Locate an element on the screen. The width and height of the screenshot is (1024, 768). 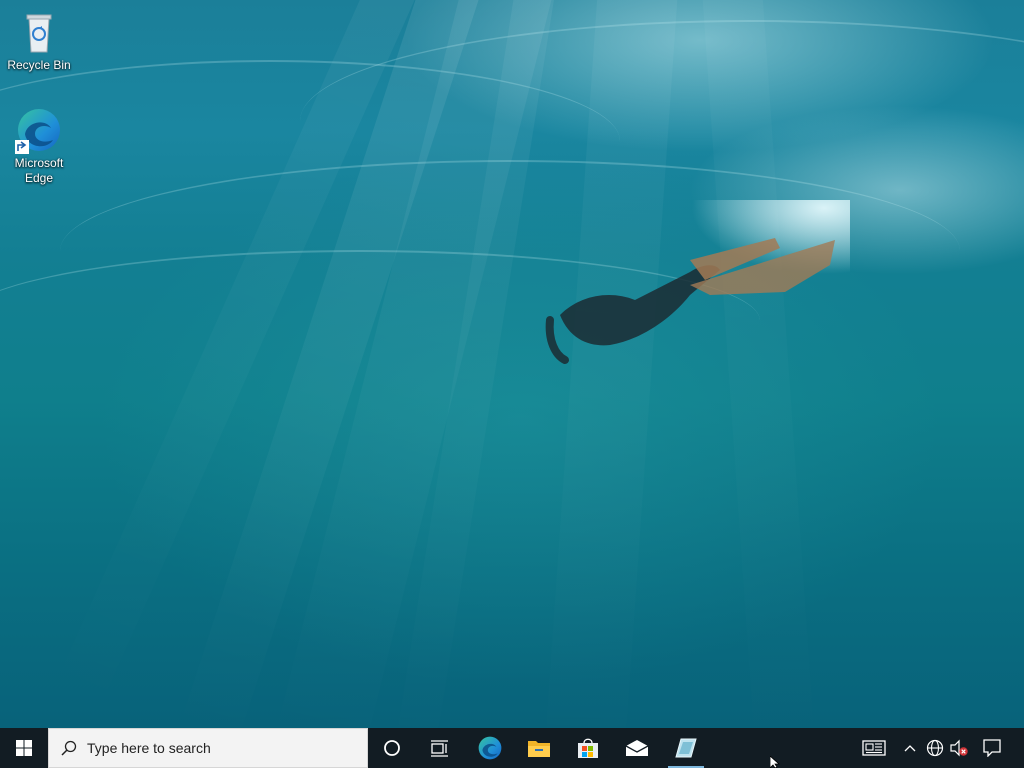
mail-icon is located at coordinates (637, 748).